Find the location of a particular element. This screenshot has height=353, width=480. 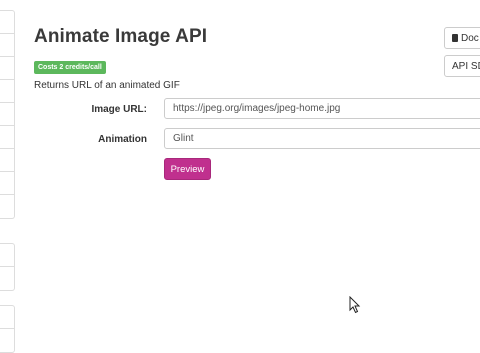

page-description: Returns URL of an animated GIF is located at coordinates (107, 85).